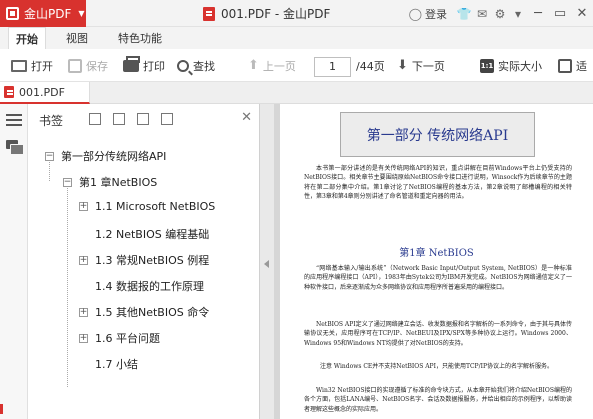 The height and width of the screenshot is (419, 593). Describe the element at coordinates (296, 38) in the screenshot. I see `ribbon-tabs: 开始 视图 特色功能` at that location.